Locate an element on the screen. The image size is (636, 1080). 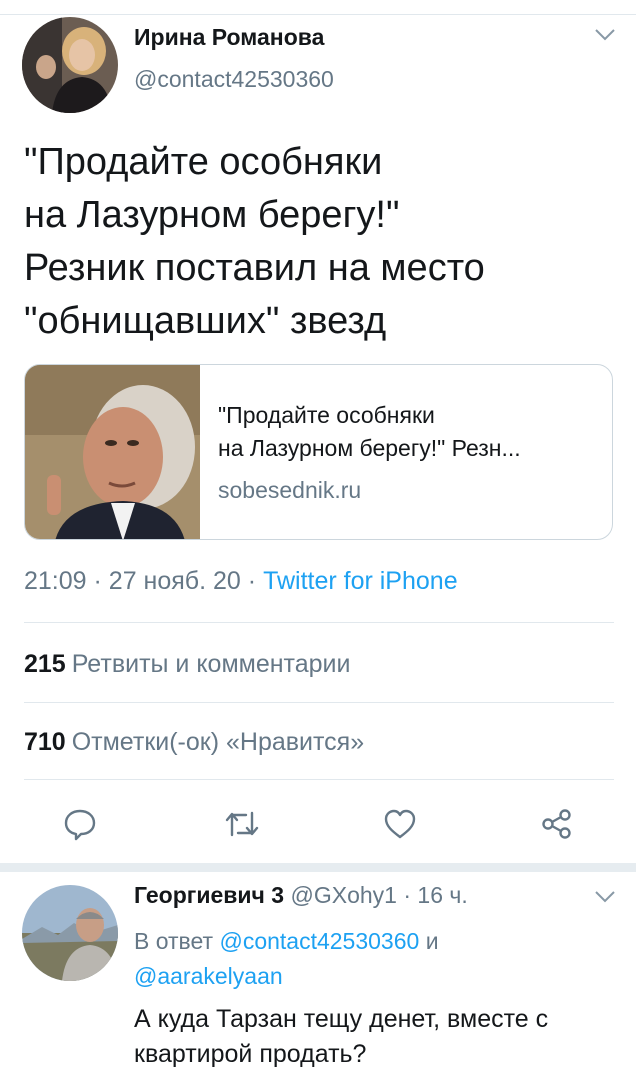
share-icon is located at coordinates (556, 824).